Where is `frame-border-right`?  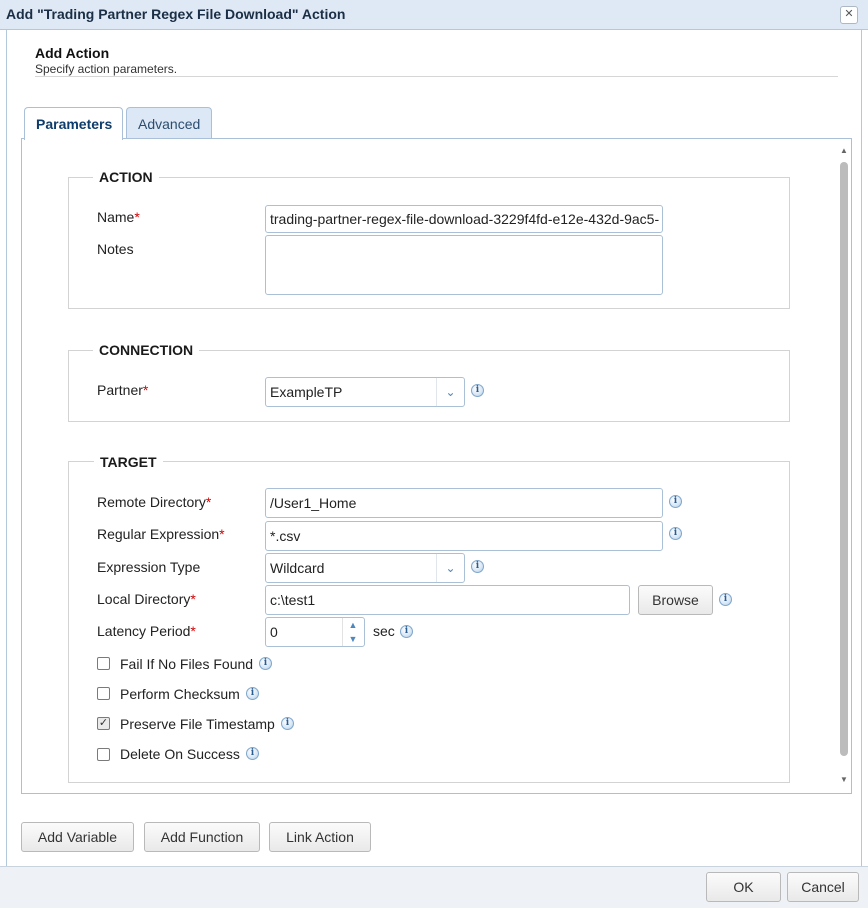 frame-border-right is located at coordinates (861, 448).